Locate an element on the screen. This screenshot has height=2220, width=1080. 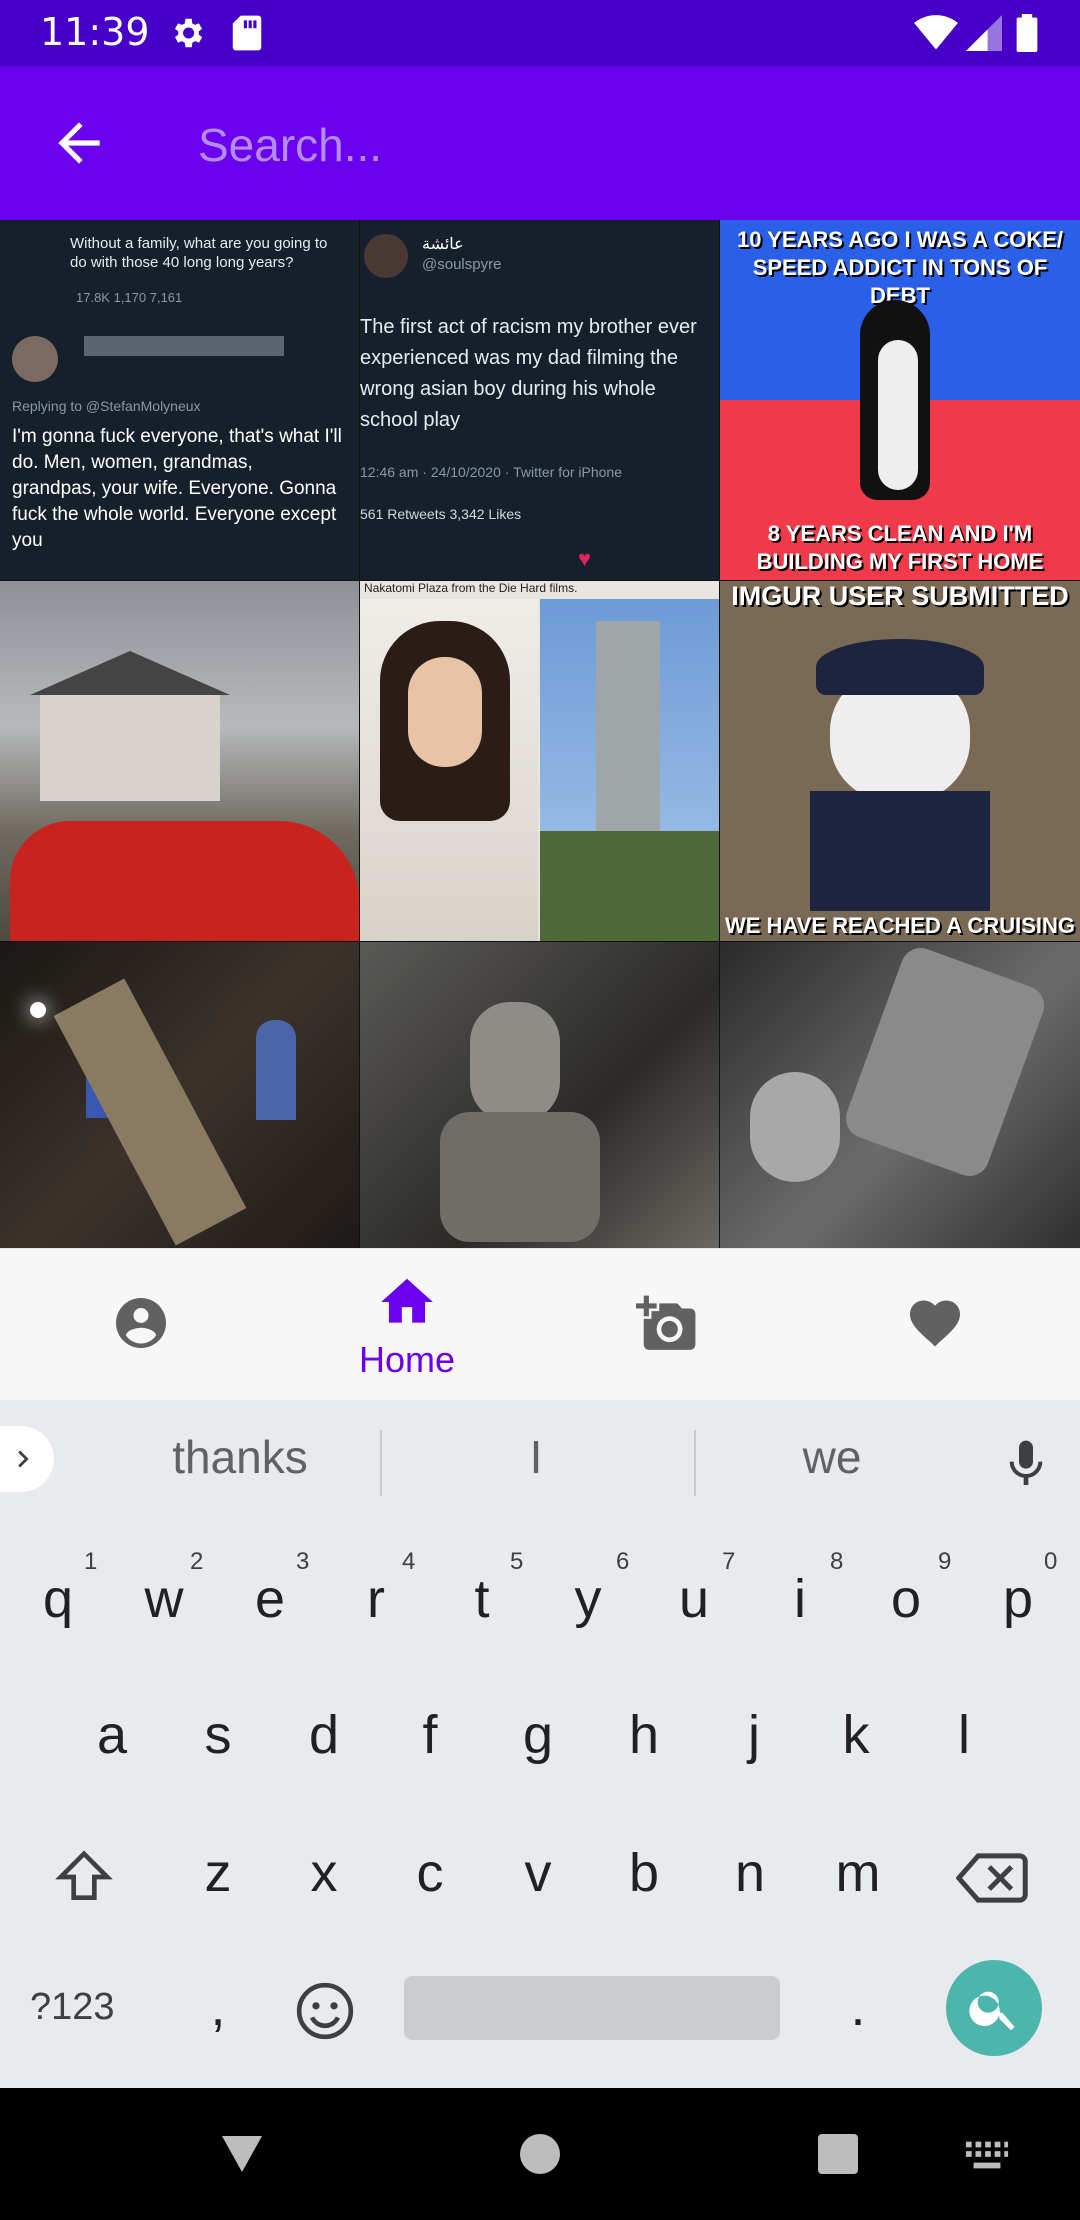
key-hint: 2 is located at coordinates (197, 1561).